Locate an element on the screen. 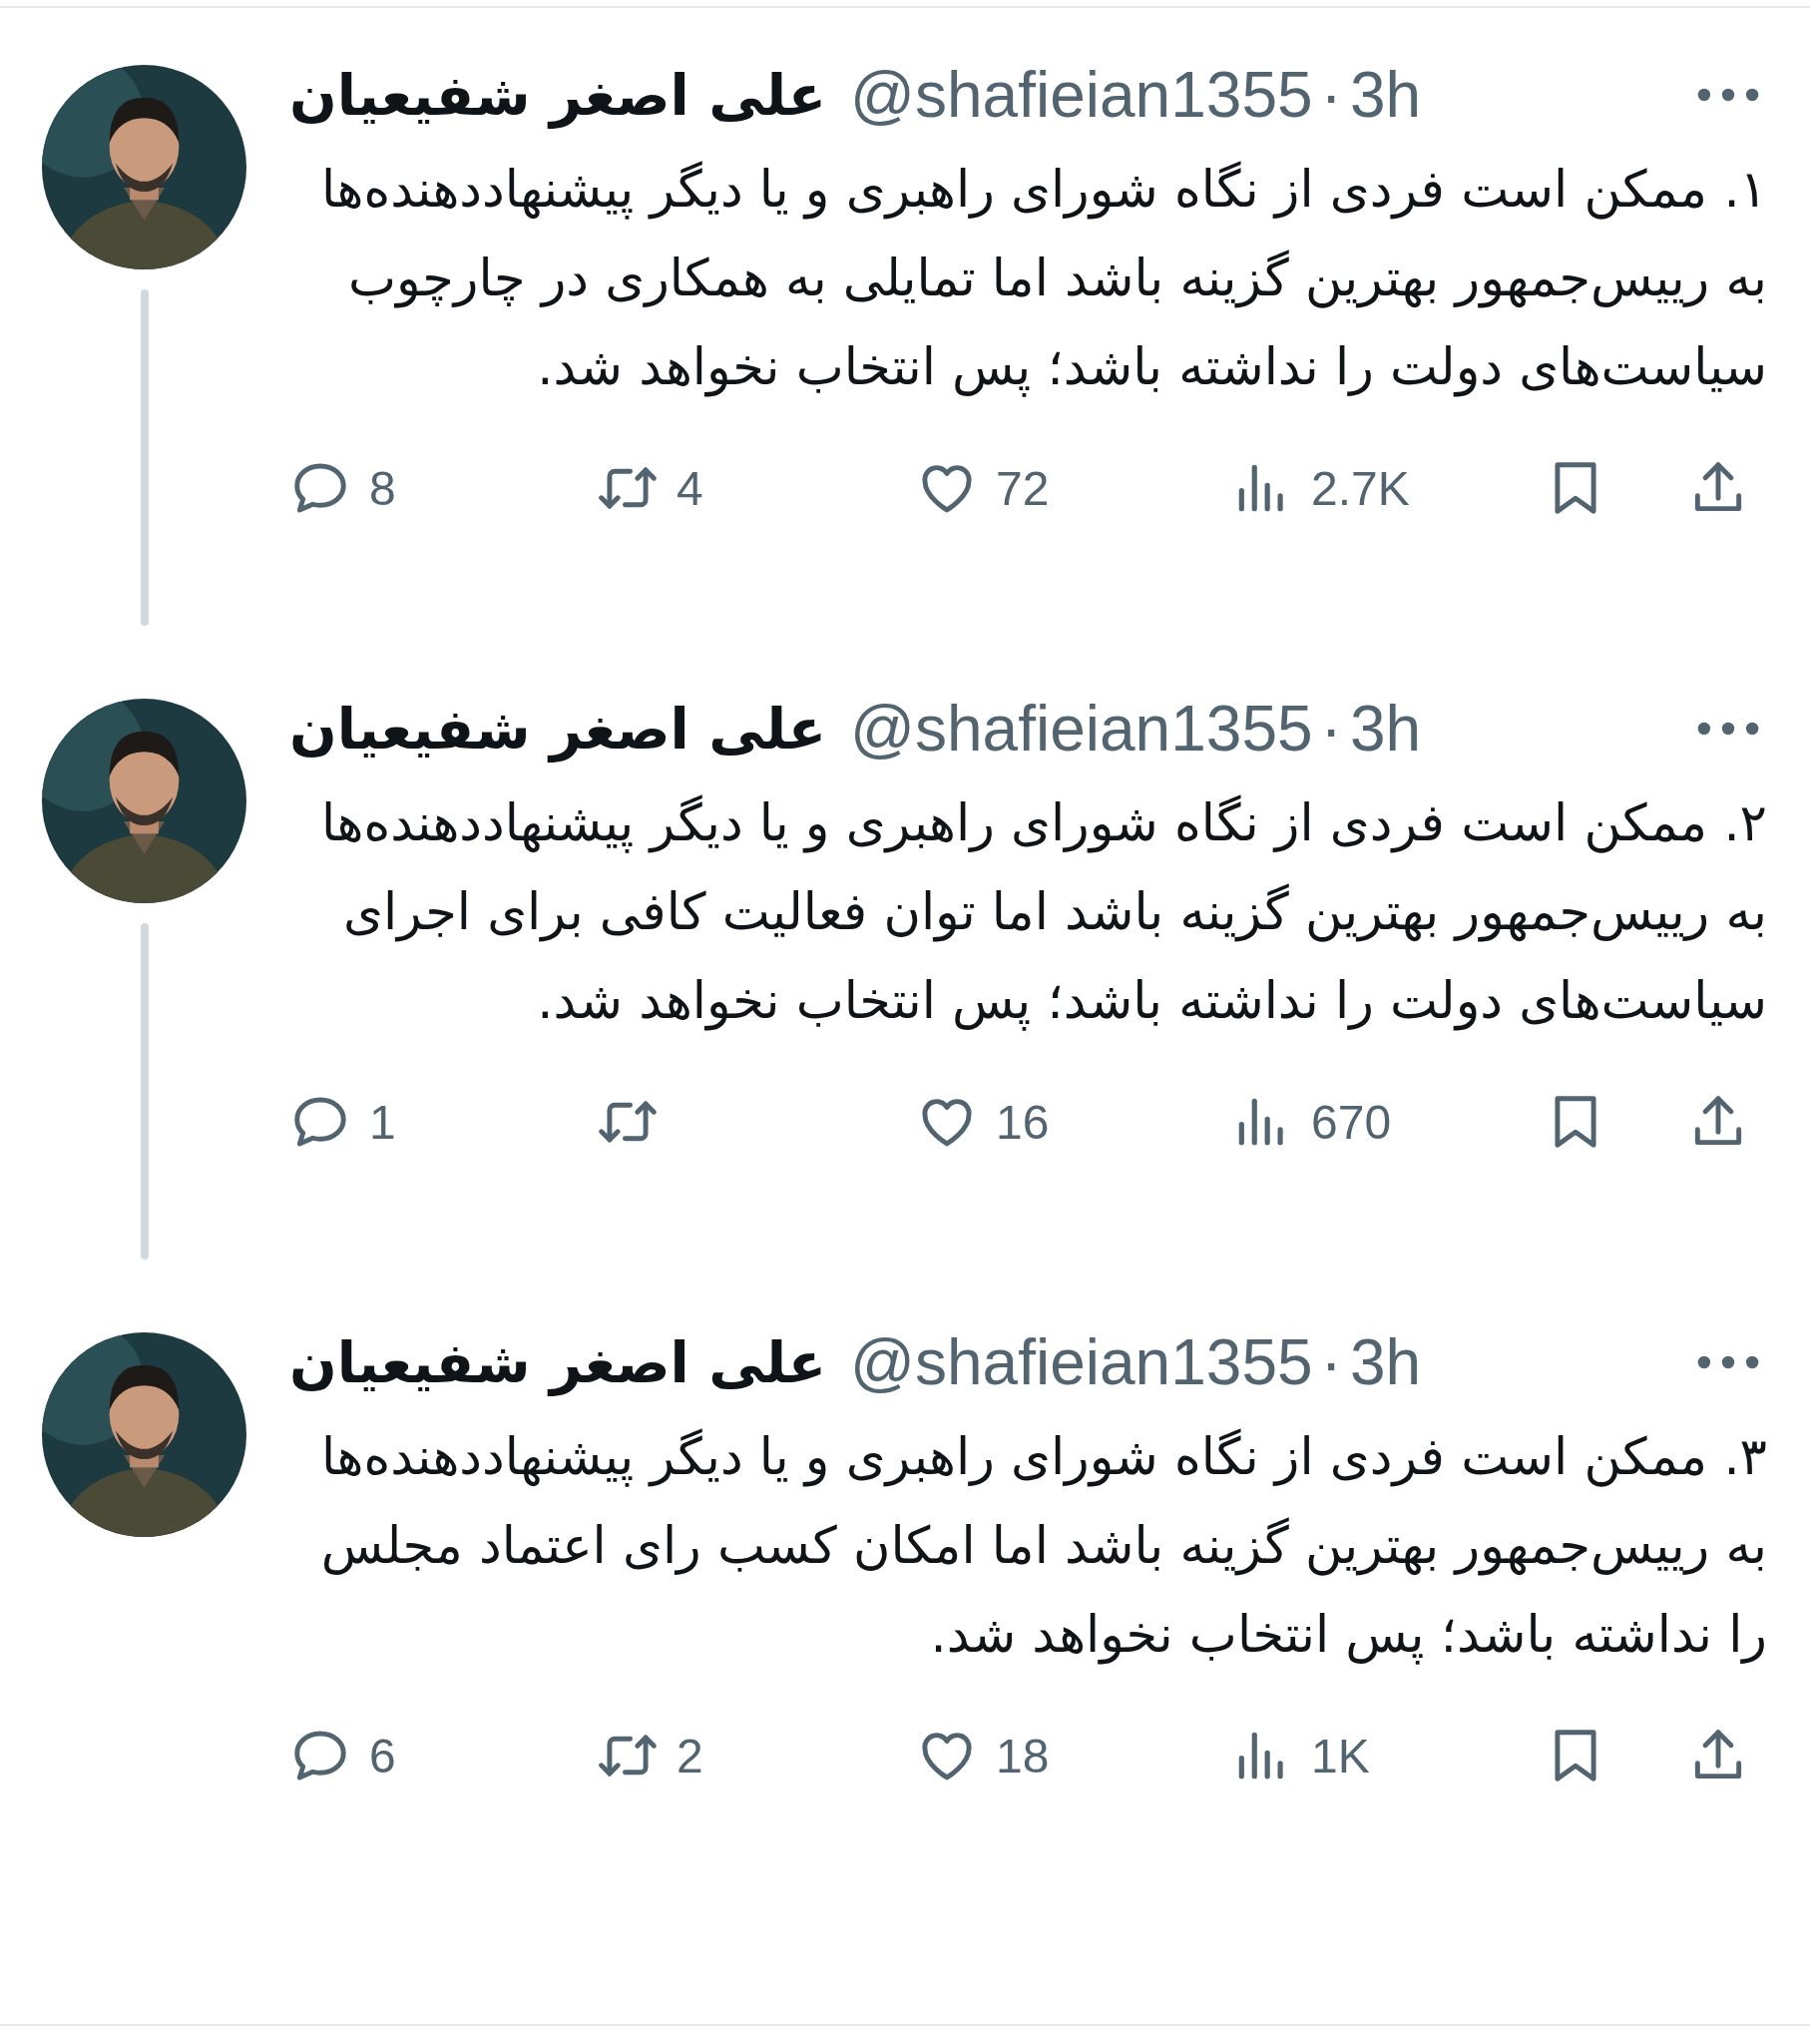 The width and height of the screenshot is (1810, 2044). tweet-text: ۲. ممکن است فردی از نگاه شورای راهبری و یا دیگر پیشنهاددهنده‌ها به رییس‌جمهور بهترین گزینه باشد اما توان فعالیت کافی برای اجرای سیاست‌های دولت را نداشته باشد؛ پس انتخاب نخواهد شد. is located at coordinates (1043, 912).